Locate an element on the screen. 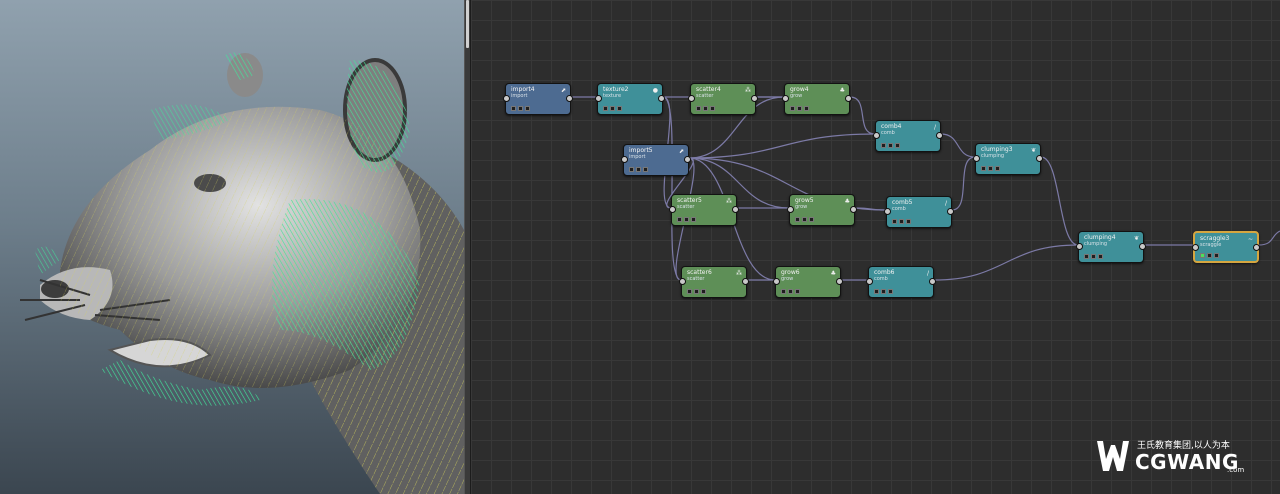  node-grow4: grow4 grow ♣ is located at coordinates (817, 99).